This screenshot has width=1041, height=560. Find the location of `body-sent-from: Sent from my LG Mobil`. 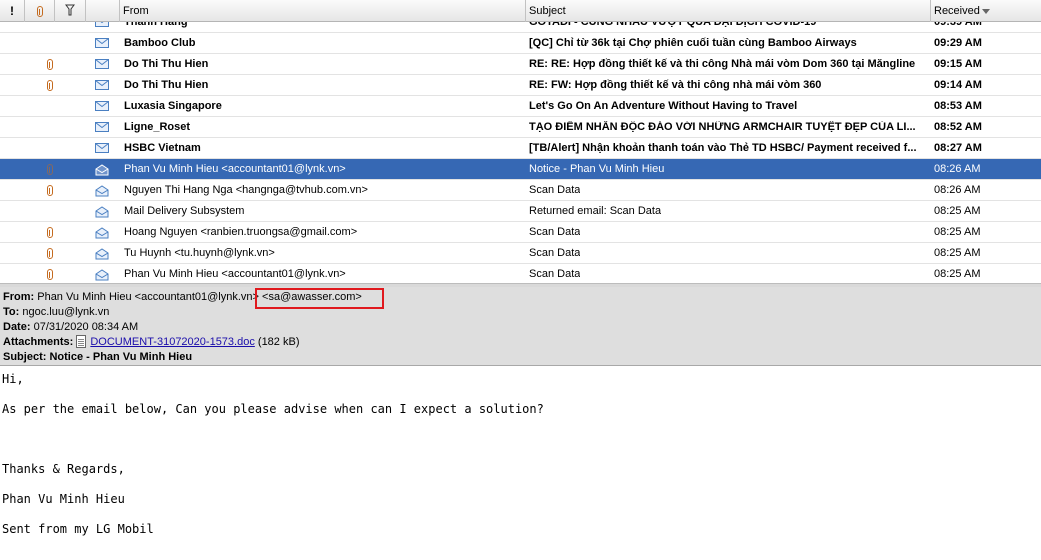

body-sent-from: Sent from my LG Mobil is located at coordinates (78, 529).